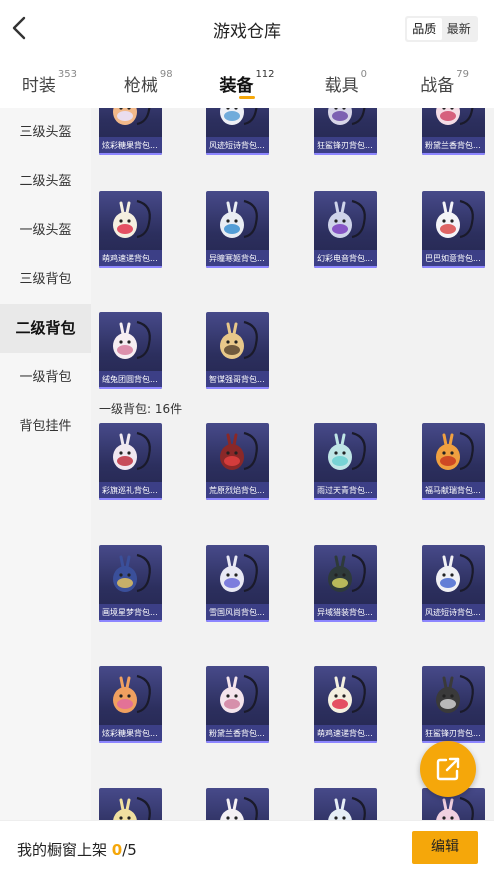  I want to click on sort-newest-option: 最新, so click(459, 29).